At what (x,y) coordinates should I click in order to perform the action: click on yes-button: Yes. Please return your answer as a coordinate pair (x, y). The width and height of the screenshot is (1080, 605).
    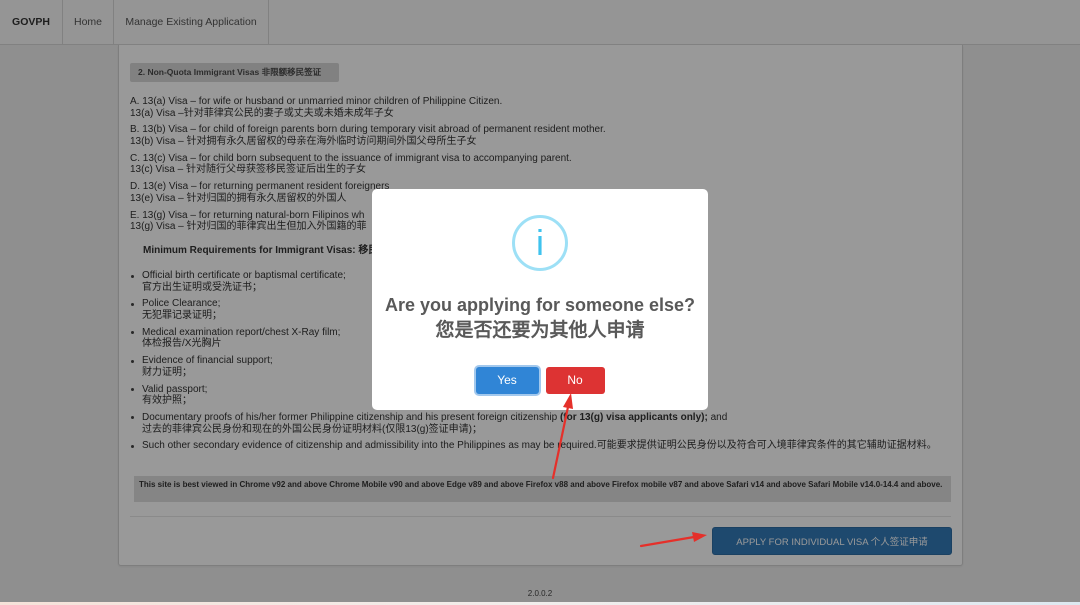
    Looking at the image, I should click on (507, 380).